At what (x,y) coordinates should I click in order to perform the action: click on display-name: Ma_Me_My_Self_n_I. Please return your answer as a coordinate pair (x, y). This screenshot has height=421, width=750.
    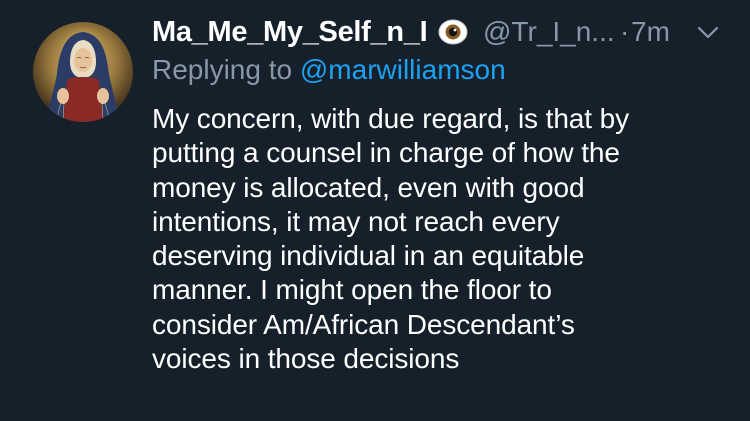
    Looking at the image, I should click on (290, 32).